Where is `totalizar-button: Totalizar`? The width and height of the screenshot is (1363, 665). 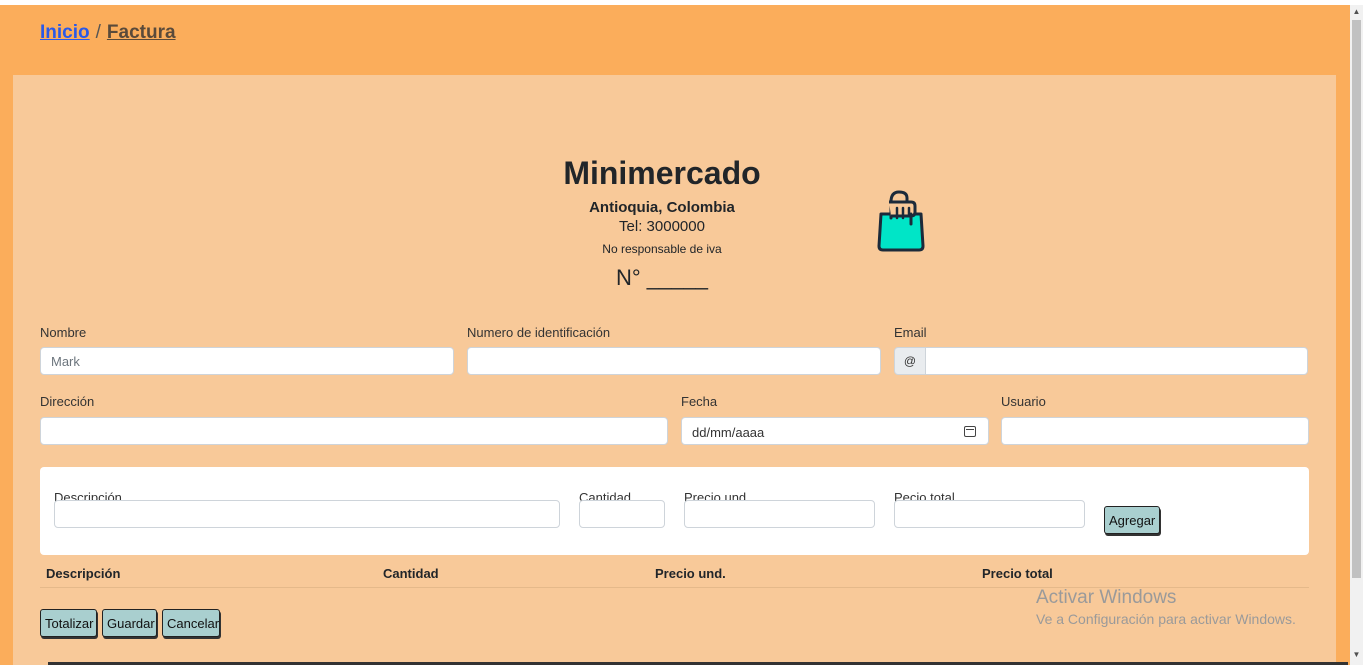 totalizar-button: Totalizar is located at coordinates (68, 623).